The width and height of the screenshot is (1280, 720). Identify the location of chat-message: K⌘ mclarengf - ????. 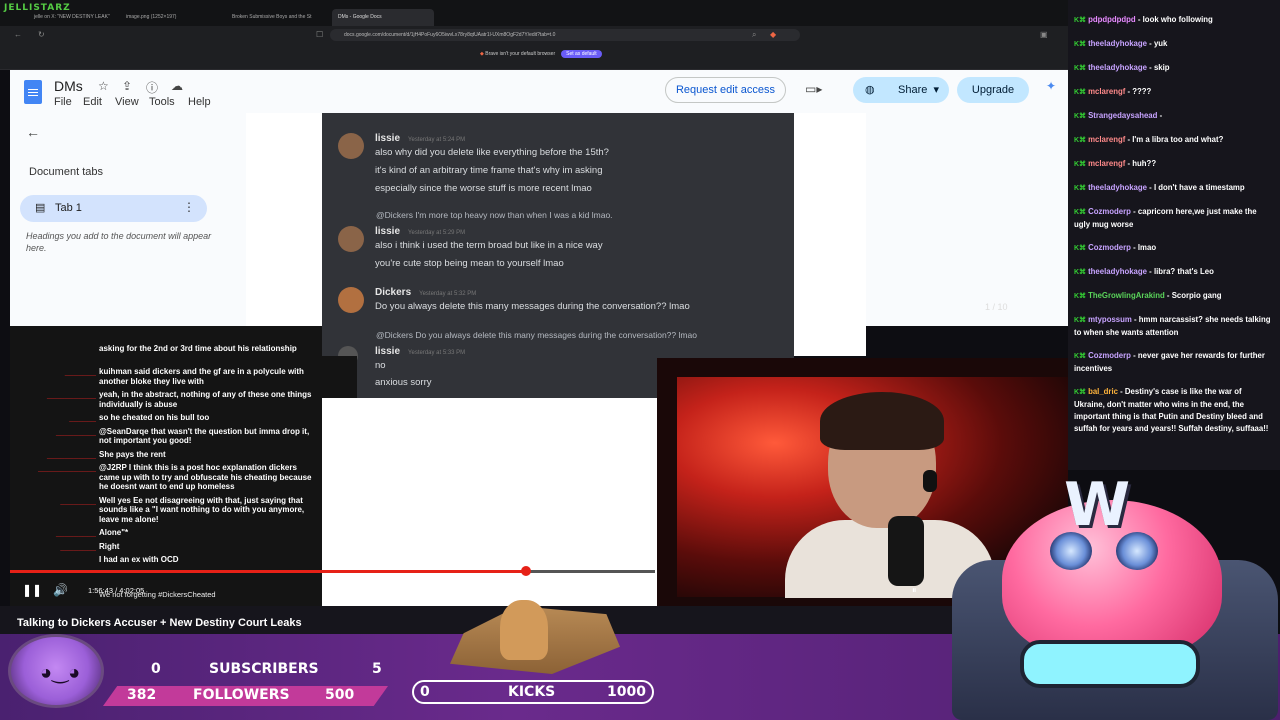
(1174, 92).